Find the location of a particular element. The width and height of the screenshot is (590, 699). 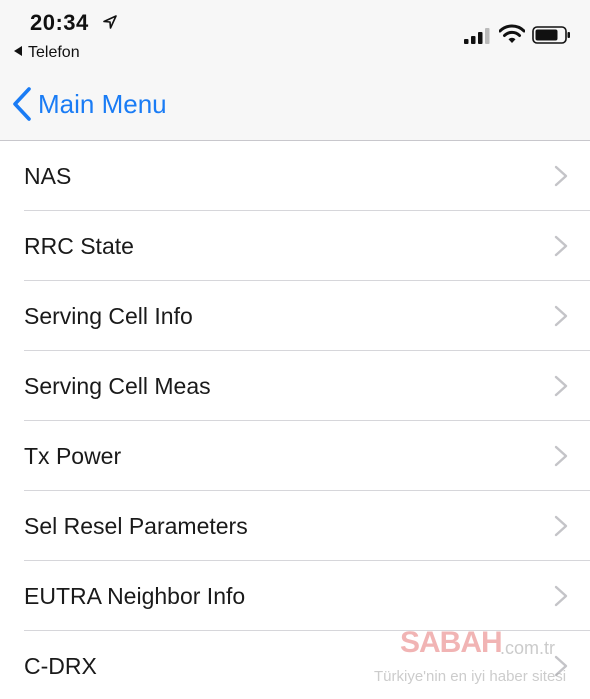

location-arrow-icon is located at coordinates (110, 22).